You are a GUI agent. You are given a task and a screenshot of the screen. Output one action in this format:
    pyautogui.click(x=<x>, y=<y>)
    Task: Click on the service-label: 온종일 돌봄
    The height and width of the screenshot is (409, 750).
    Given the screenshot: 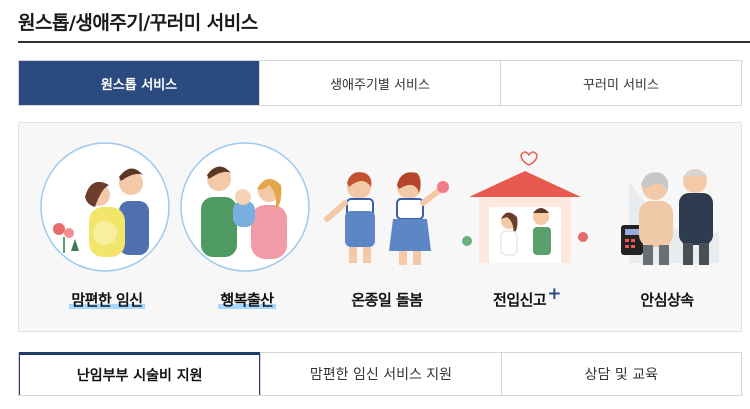 What is the action you would take?
    pyautogui.click(x=387, y=300)
    